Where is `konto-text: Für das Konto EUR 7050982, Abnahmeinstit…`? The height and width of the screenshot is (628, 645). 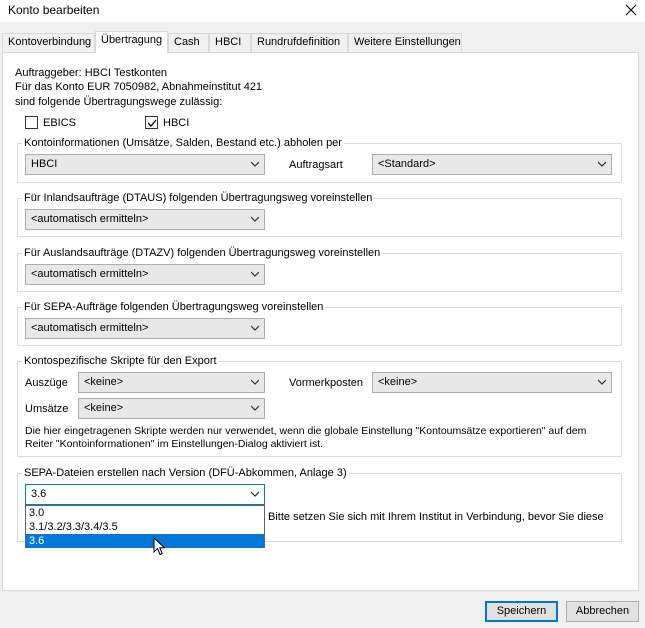
konto-text: Für das Konto EUR 7050982, Abnahmeinstit… is located at coordinates (139, 87).